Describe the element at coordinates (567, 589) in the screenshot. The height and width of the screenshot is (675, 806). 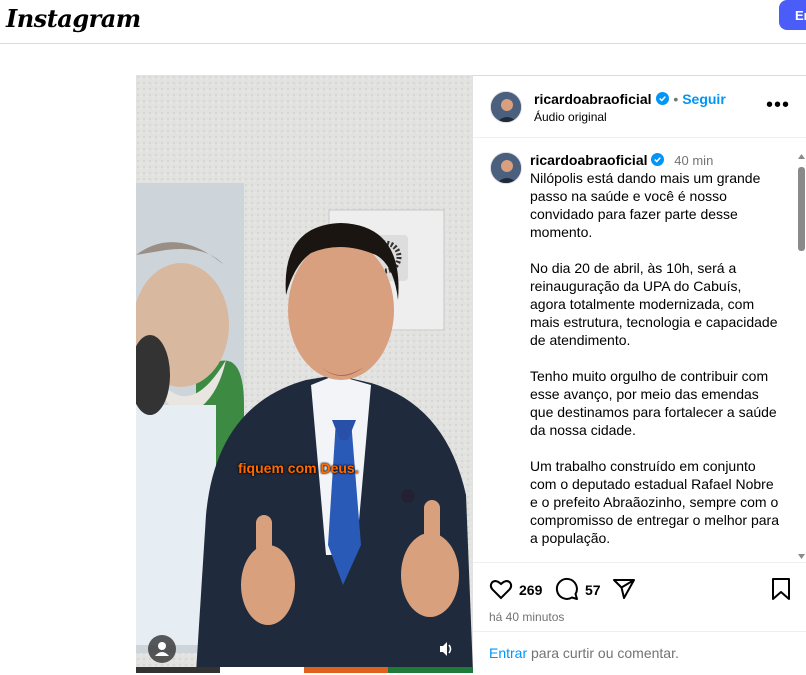
I see `comment-icon` at that location.